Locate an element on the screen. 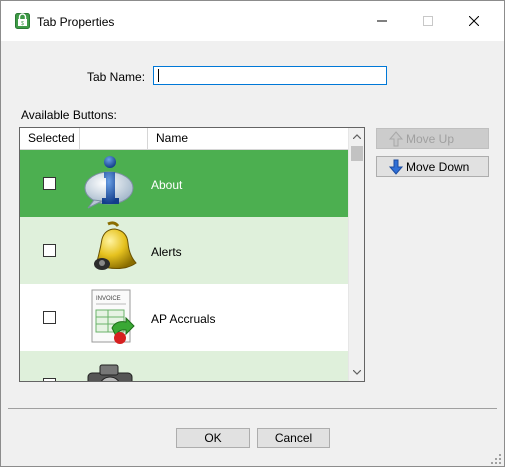 This screenshot has width=505, height=467. scroll-up-button is located at coordinates (356, 136).